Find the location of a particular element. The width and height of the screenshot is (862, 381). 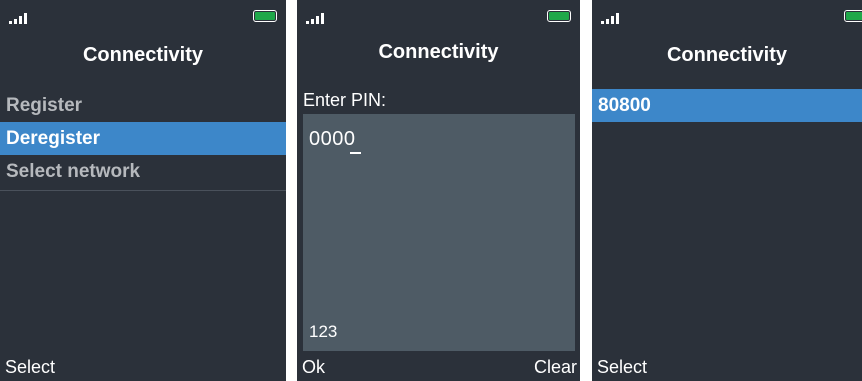

menu-item-register: Register is located at coordinates (143, 105).